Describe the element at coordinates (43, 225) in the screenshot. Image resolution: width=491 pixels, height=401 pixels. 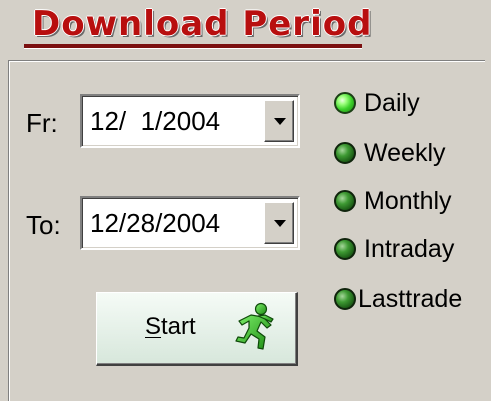
I see `to-label: To:` at that location.